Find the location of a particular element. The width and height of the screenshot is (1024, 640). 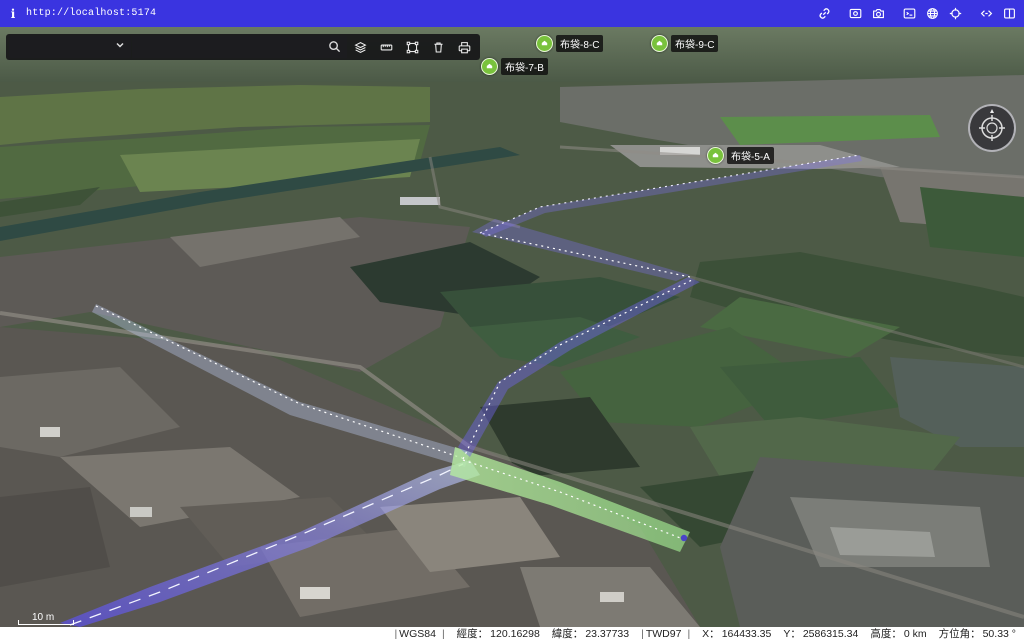

longitude-label: 經度： is located at coordinates (472, 634).